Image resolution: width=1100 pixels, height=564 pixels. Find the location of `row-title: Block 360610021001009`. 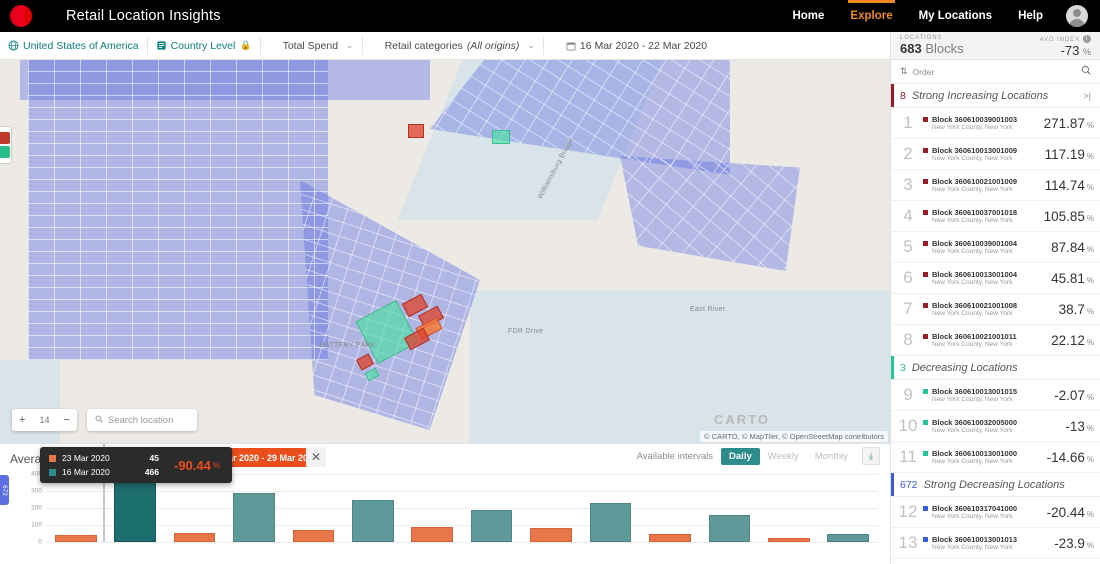

row-title: Block 360610021001009 is located at coordinates (984, 181).